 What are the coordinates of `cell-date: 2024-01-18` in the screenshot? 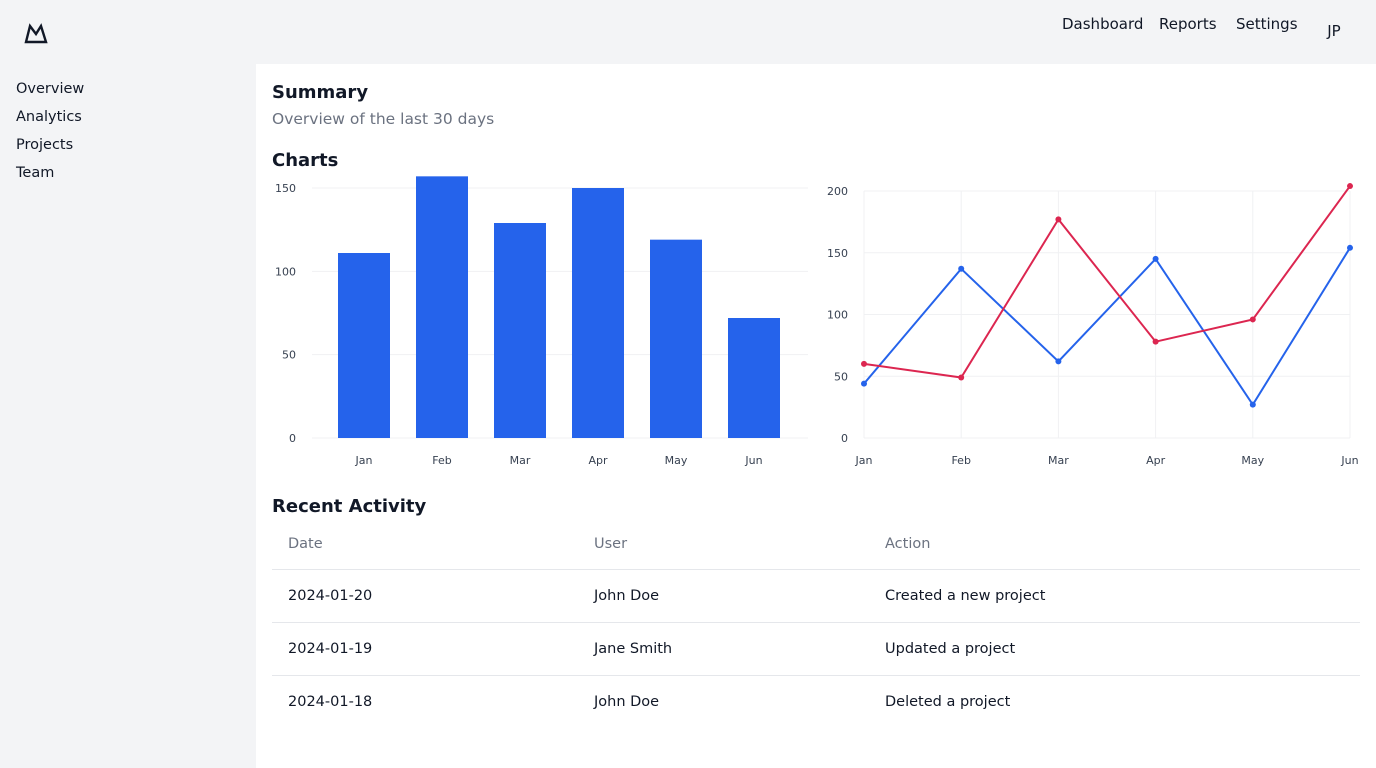 It's located at (330, 702).